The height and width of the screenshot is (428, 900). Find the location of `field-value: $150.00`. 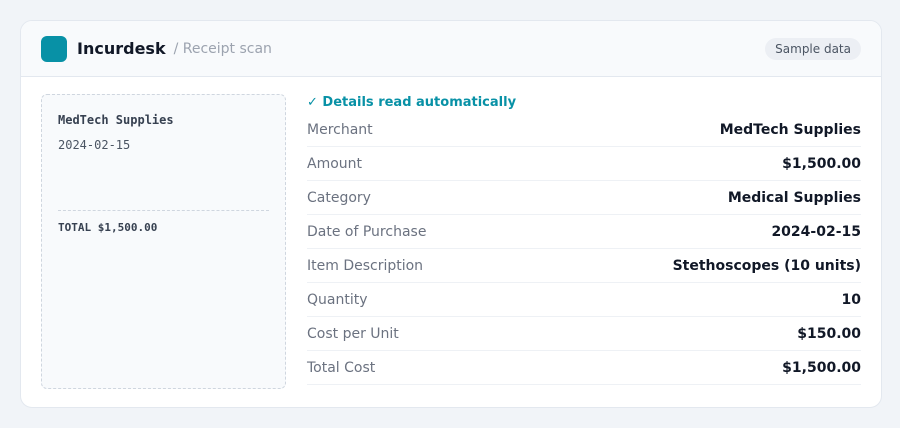

field-value: $150.00 is located at coordinates (829, 333).